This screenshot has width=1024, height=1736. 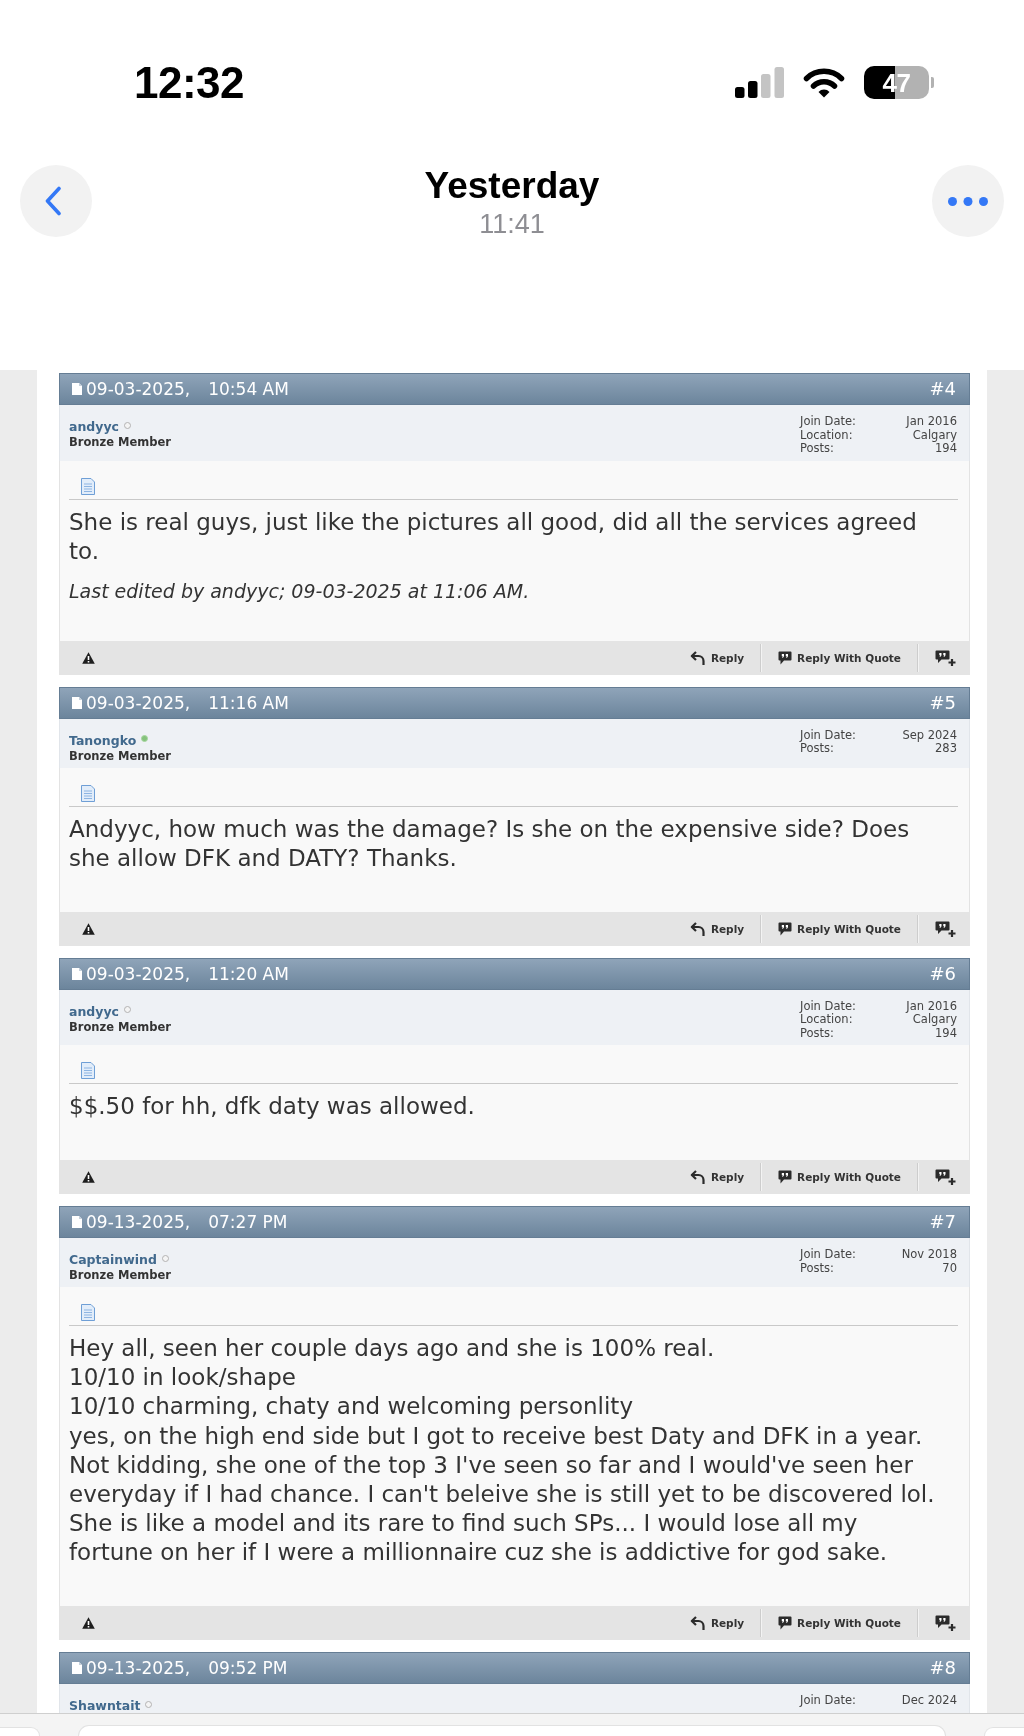 I want to click on edit-note: Last edited by andyyc; 09-03-2025 at 11:06 AM., so click(x=300, y=591).